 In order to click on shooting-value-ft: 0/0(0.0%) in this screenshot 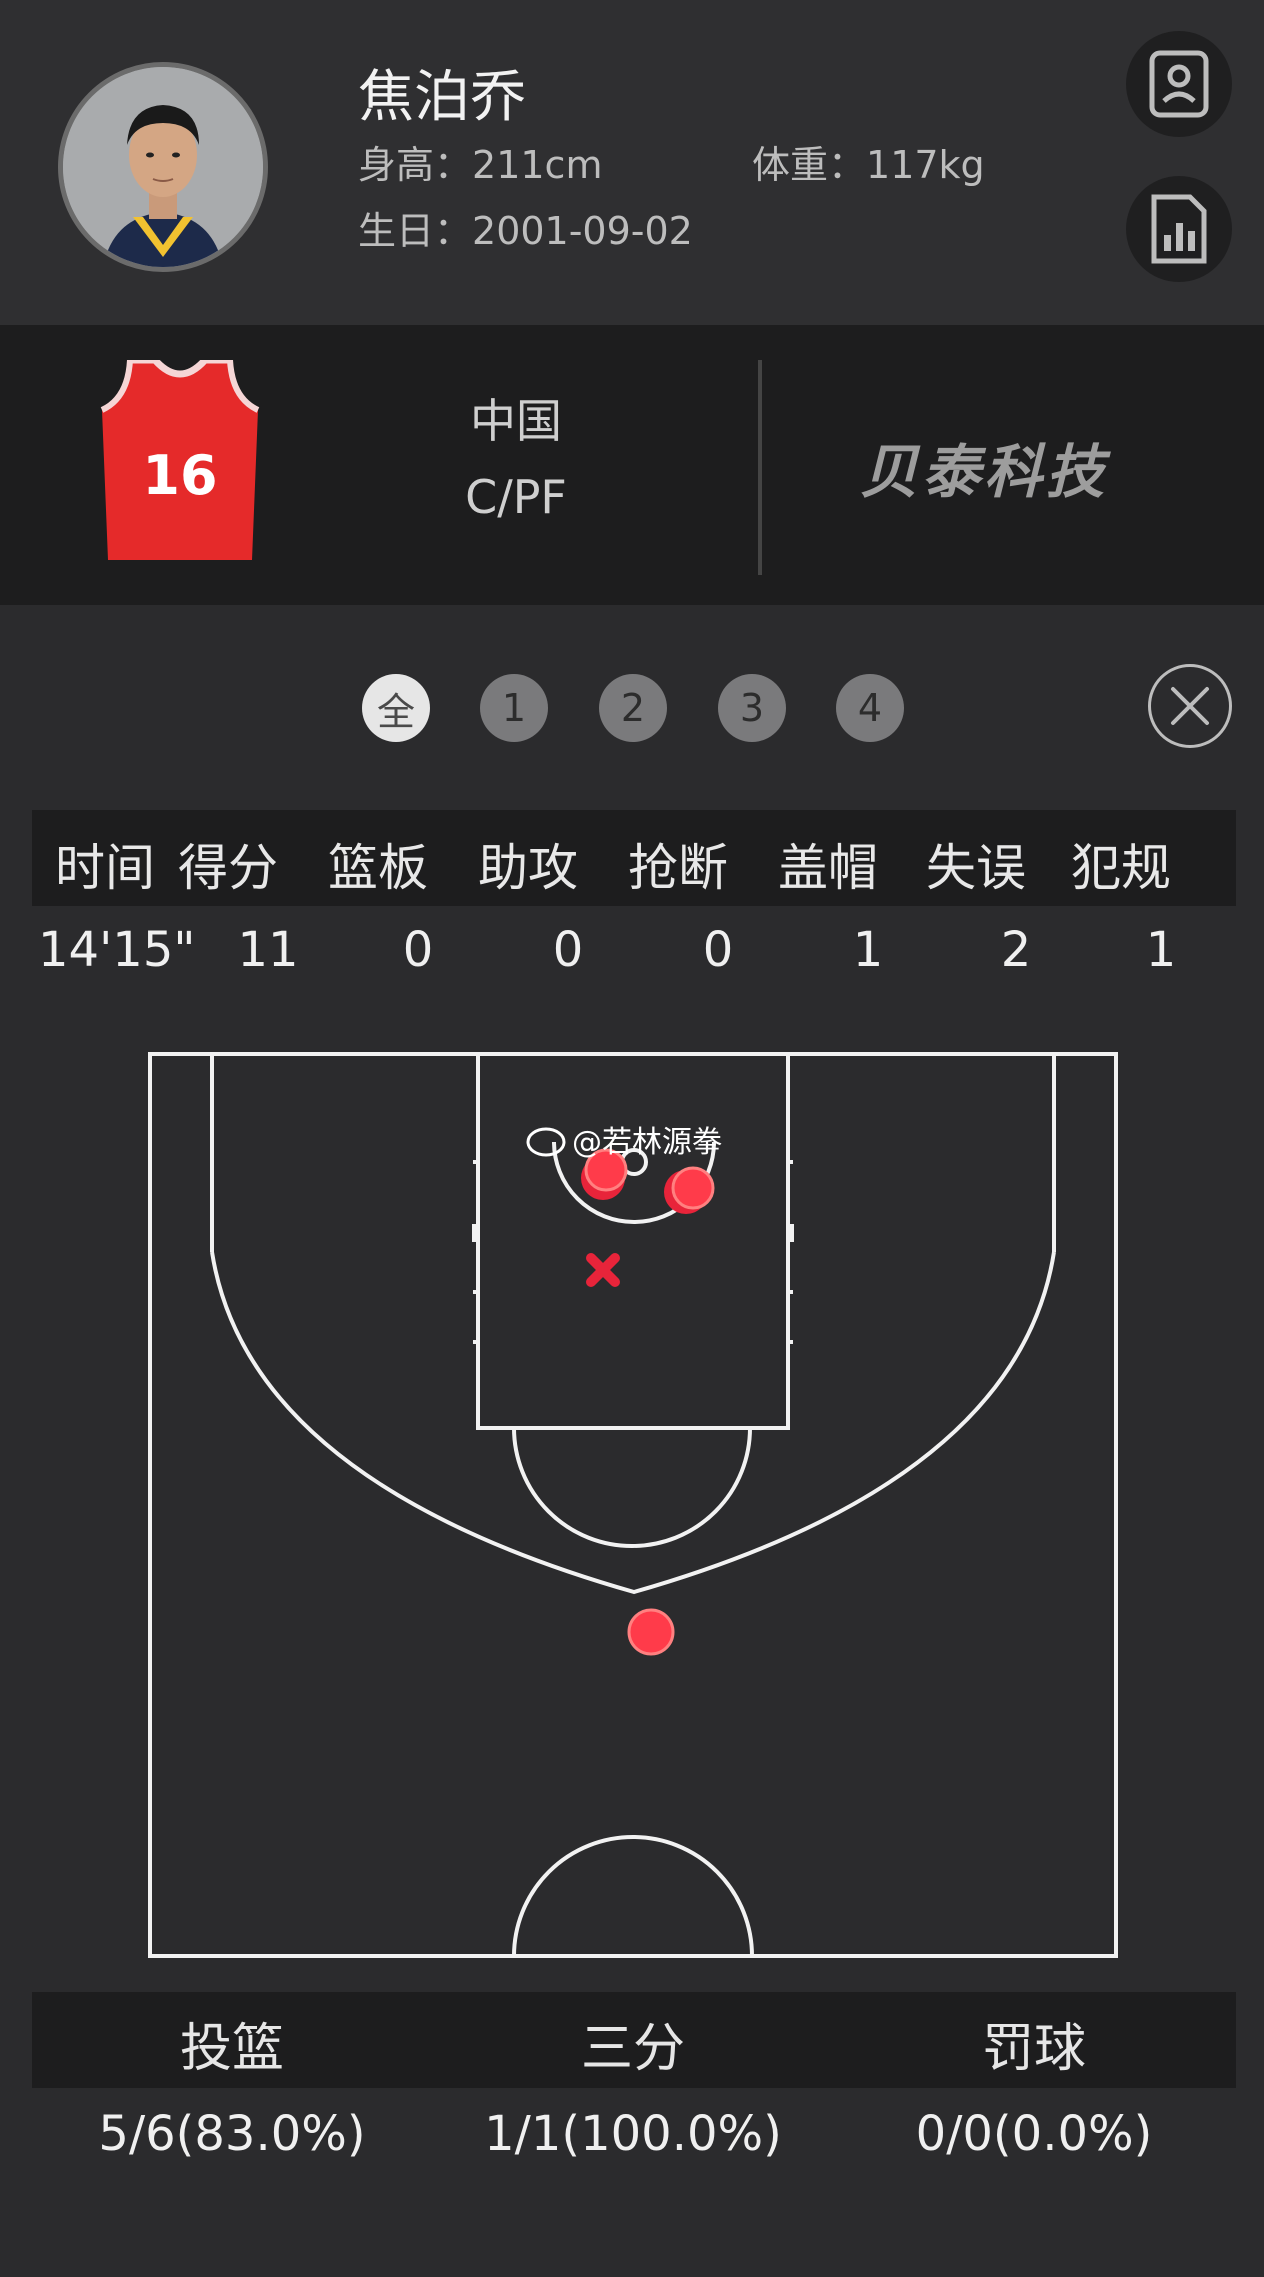, I will do `click(1034, 2134)`.